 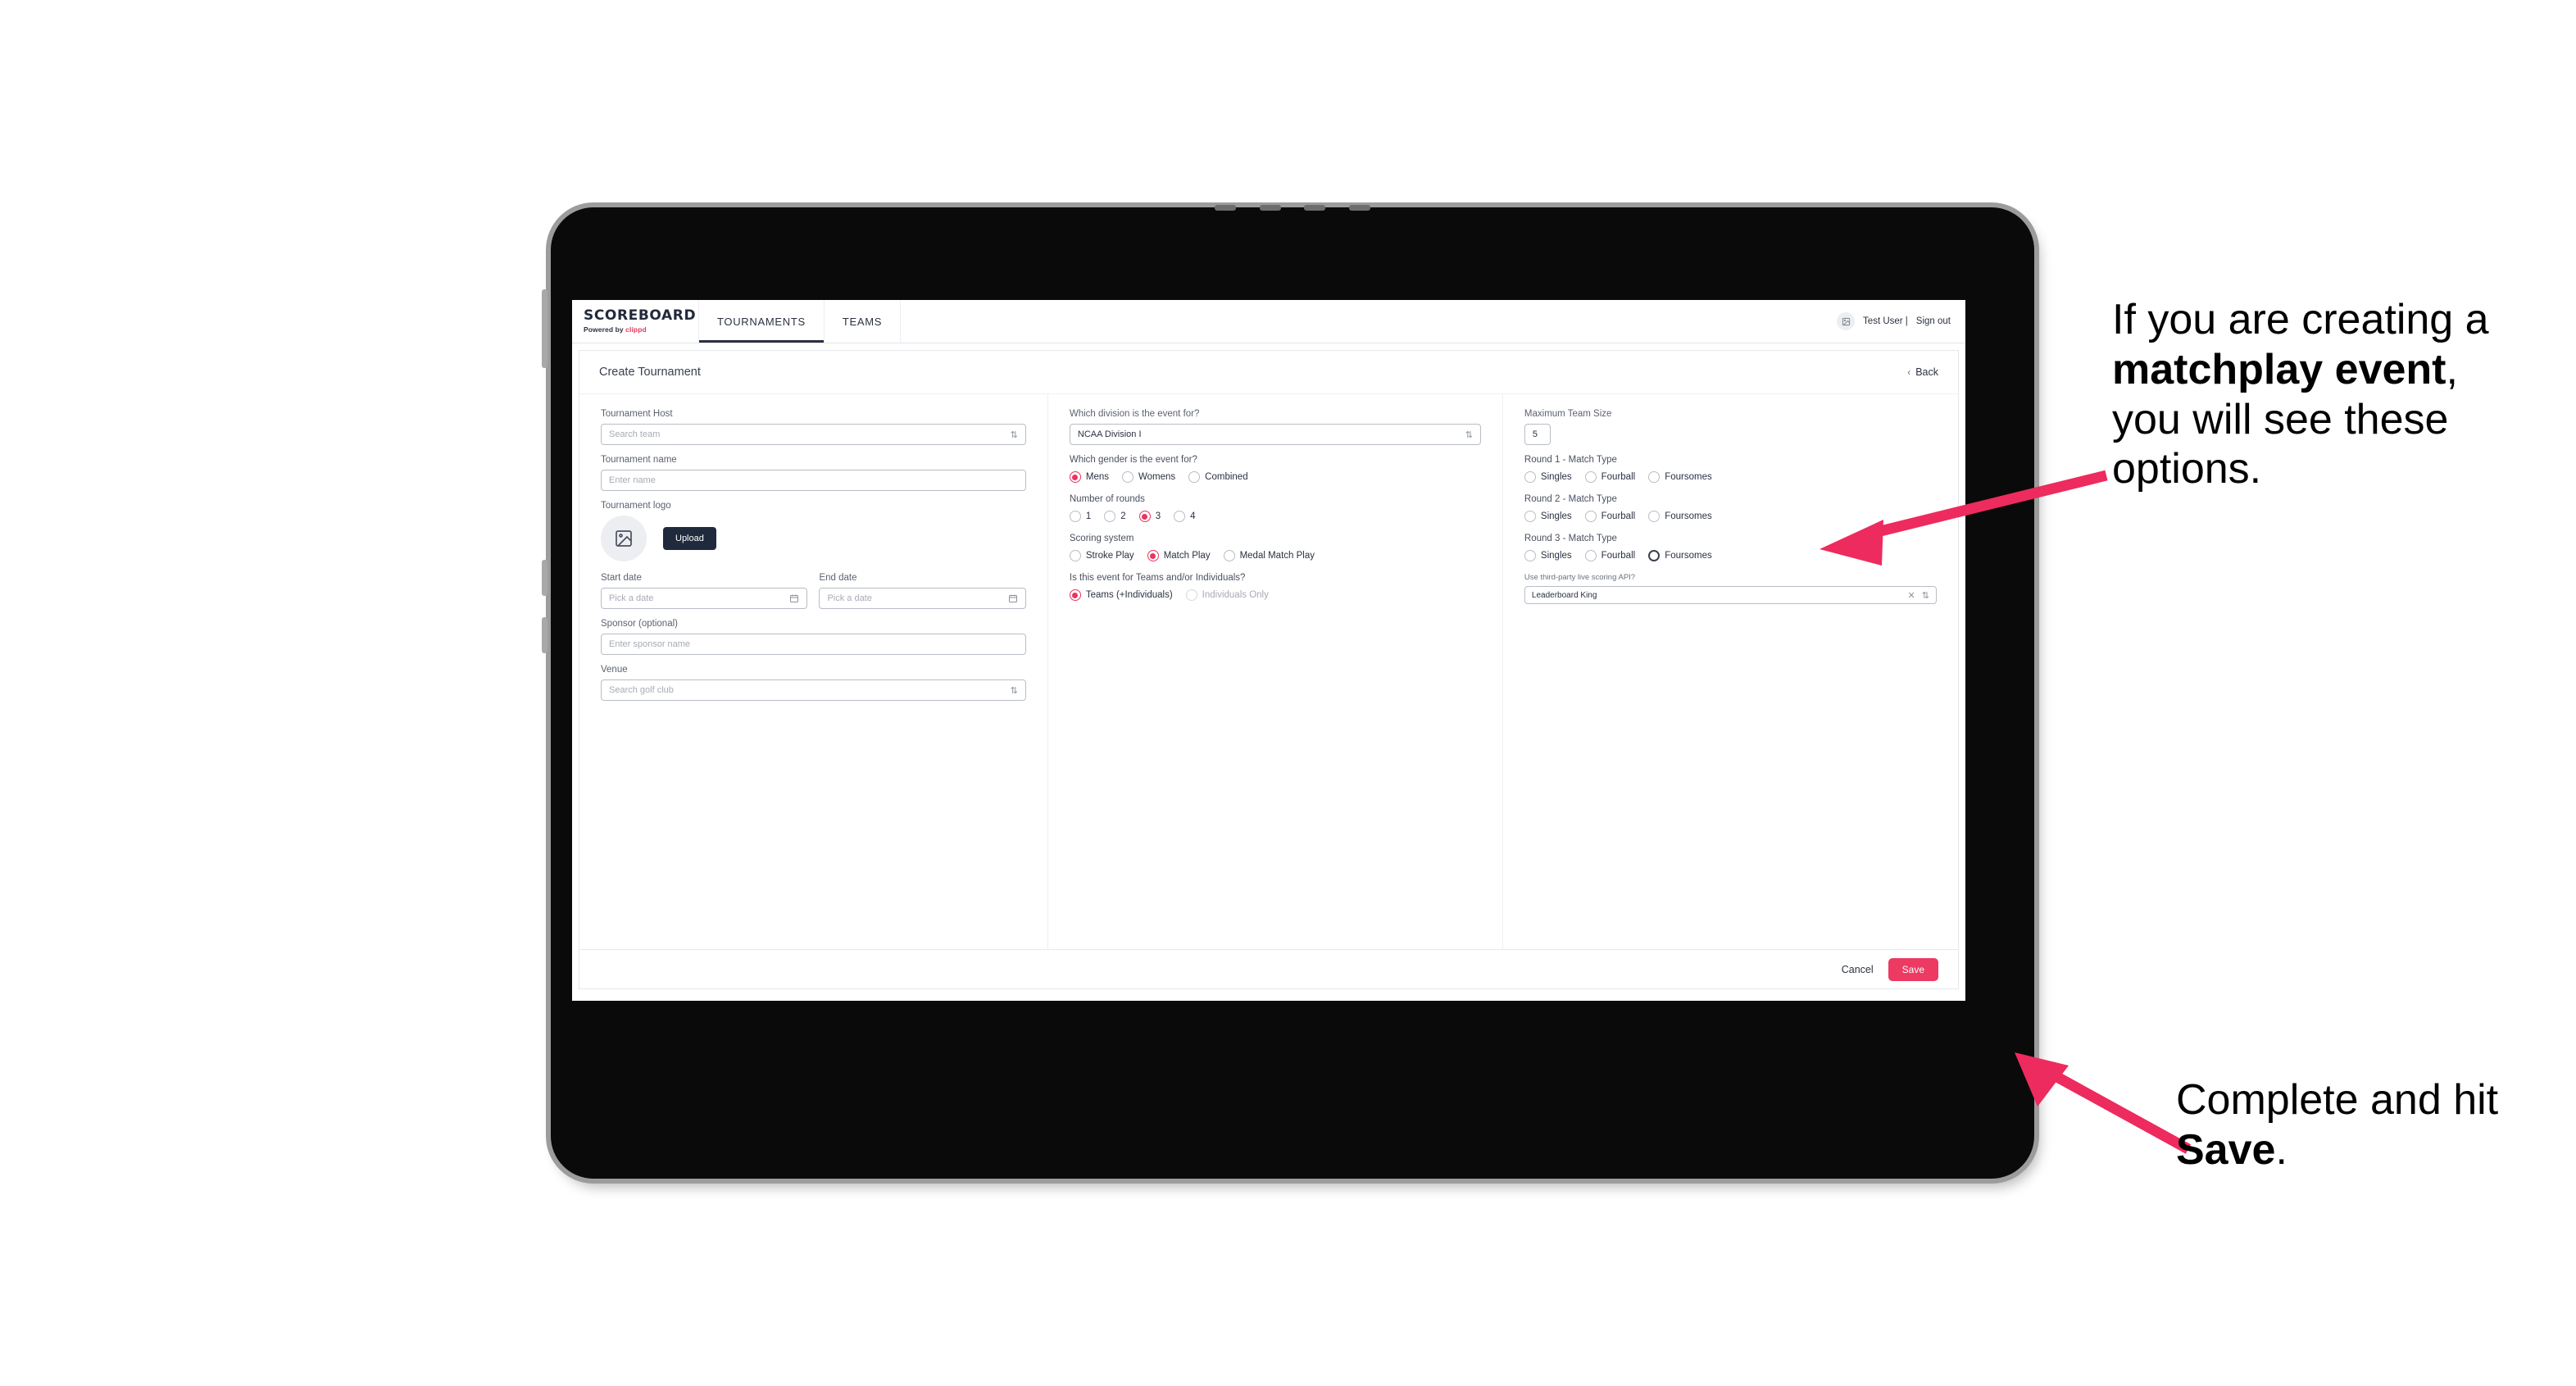 What do you see at coordinates (637, 414) in the screenshot?
I see `tournament-host-label: Tournament Host` at bounding box center [637, 414].